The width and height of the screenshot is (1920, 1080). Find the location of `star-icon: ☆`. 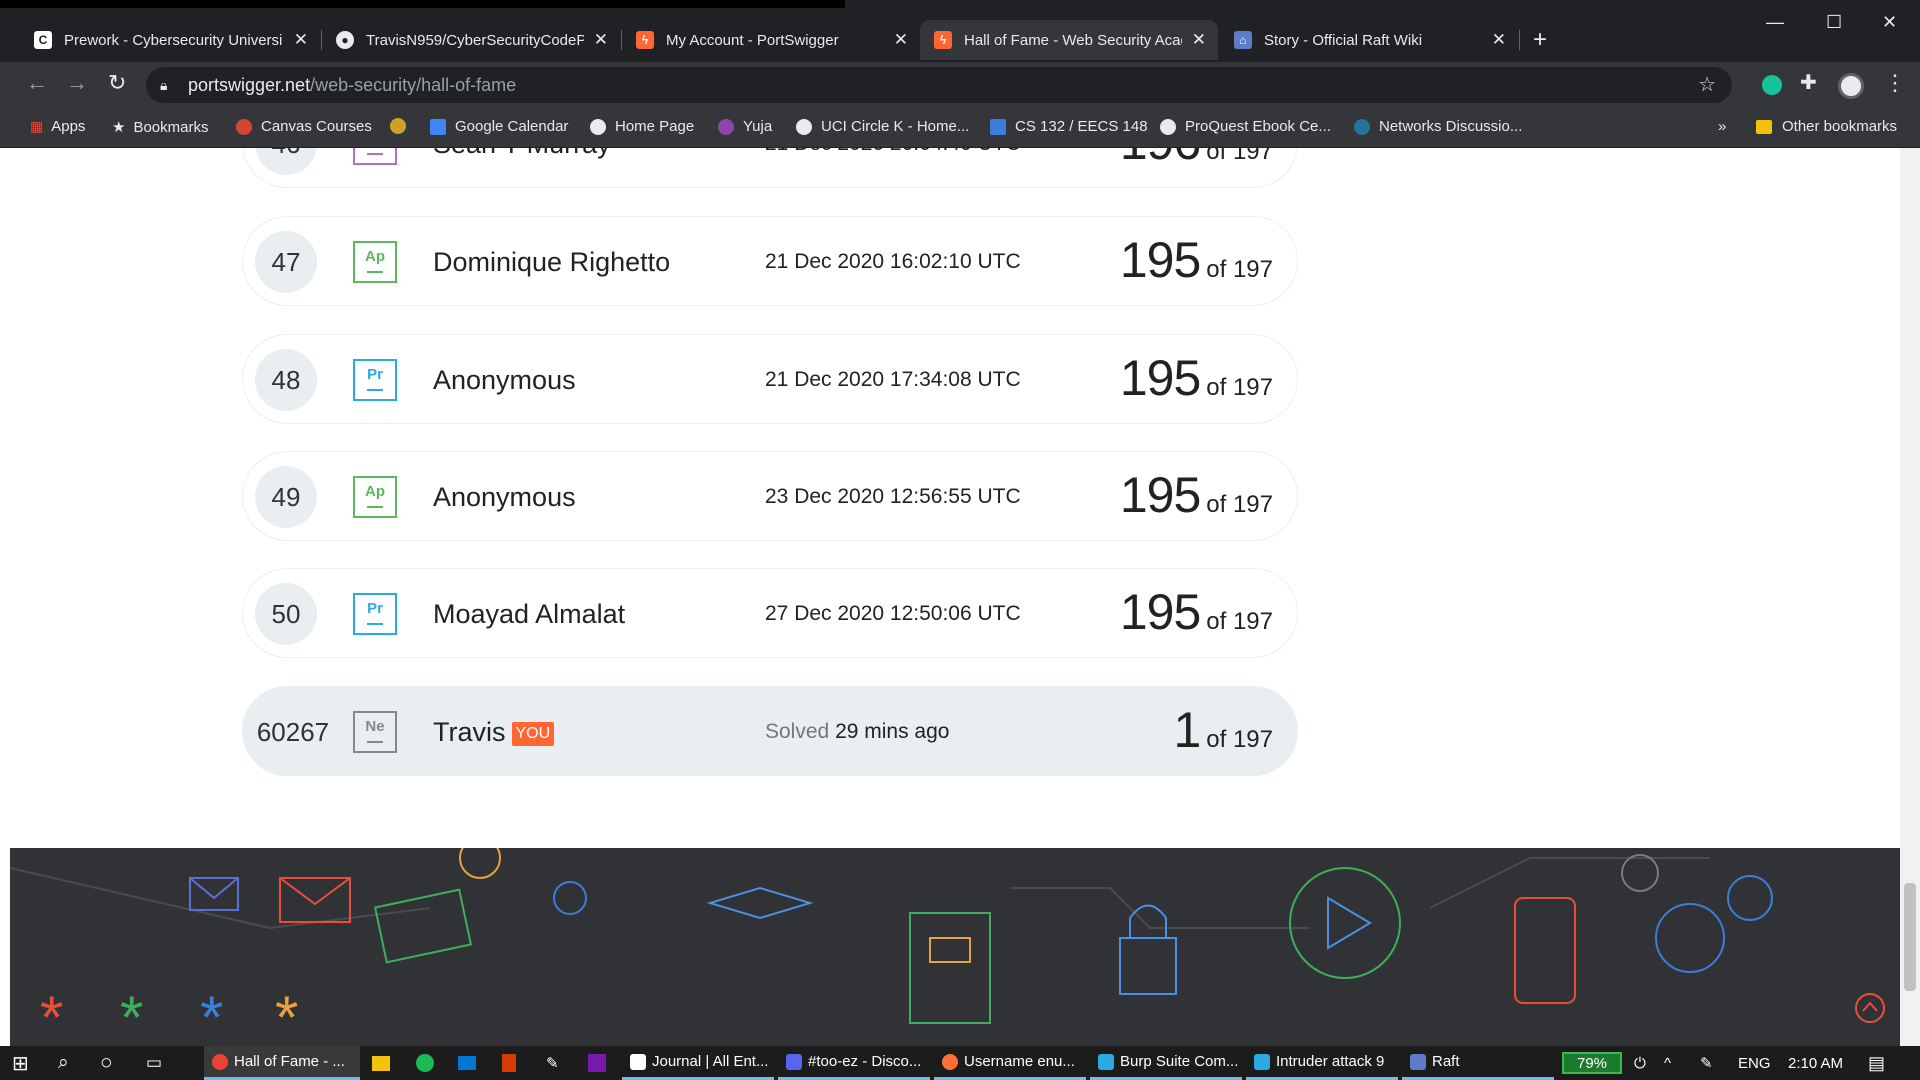

star-icon: ☆ is located at coordinates (1707, 85).